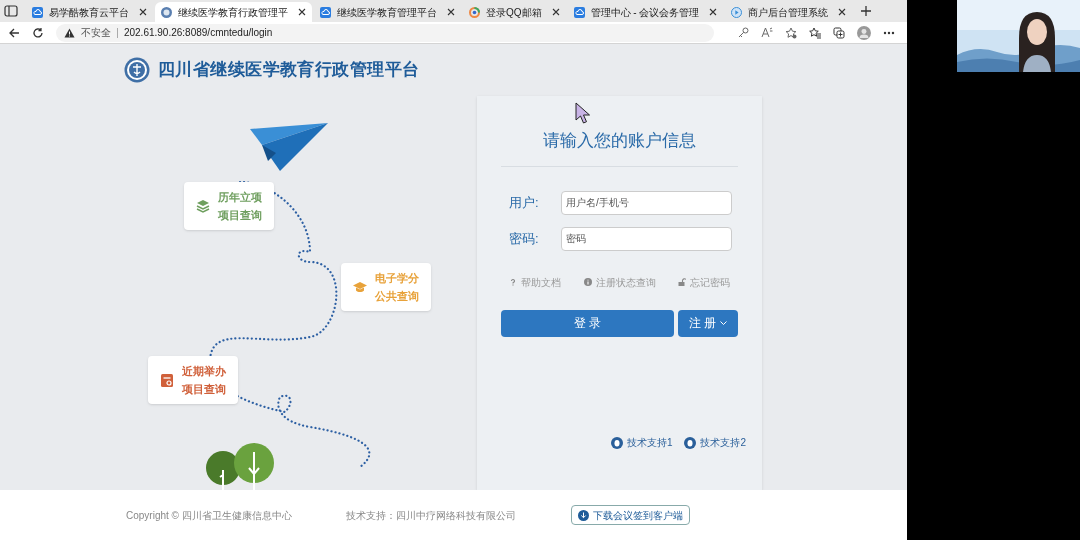 The image size is (1080, 540). What do you see at coordinates (708, 323) in the screenshot?
I see `register-button: 注 册` at bounding box center [708, 323].